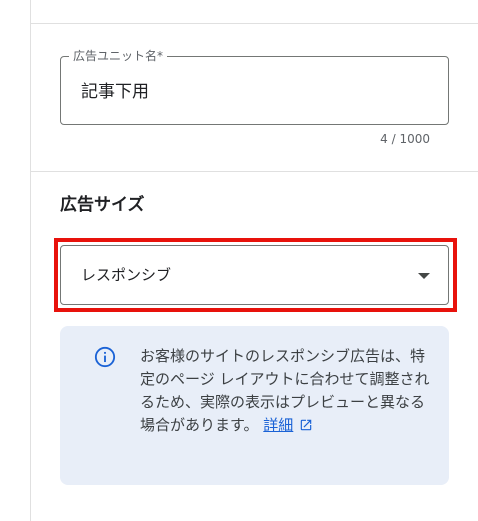 The width and height of the screenshot is (478, 521). What do you see at coordinates (424, 276) in the screenshot?
I see `arrow-drop-down-icon` at bounding box center [424, 276].